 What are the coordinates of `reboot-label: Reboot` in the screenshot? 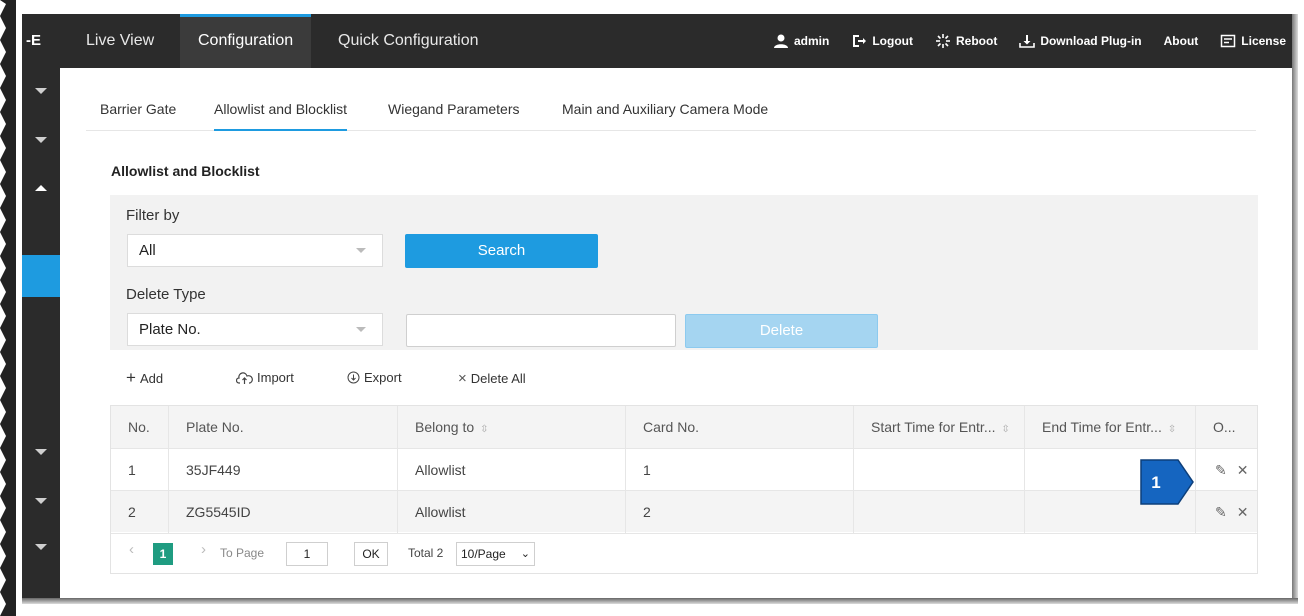 It's located at (976, 41).